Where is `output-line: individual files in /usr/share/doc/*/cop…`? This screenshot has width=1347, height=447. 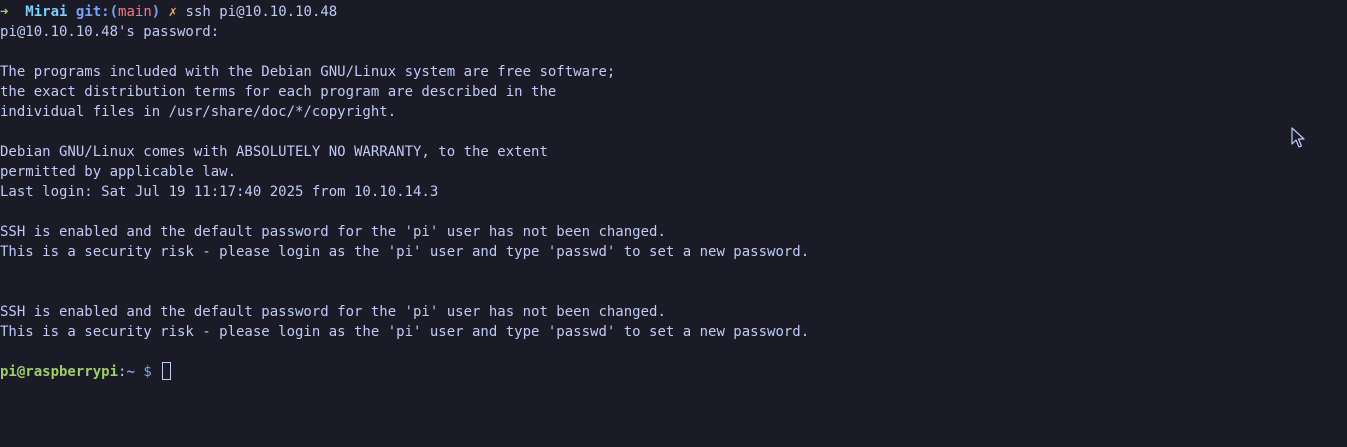 output-line: individual files in /usr/share/doc/*/cop… is located at coordinates (198, 112).